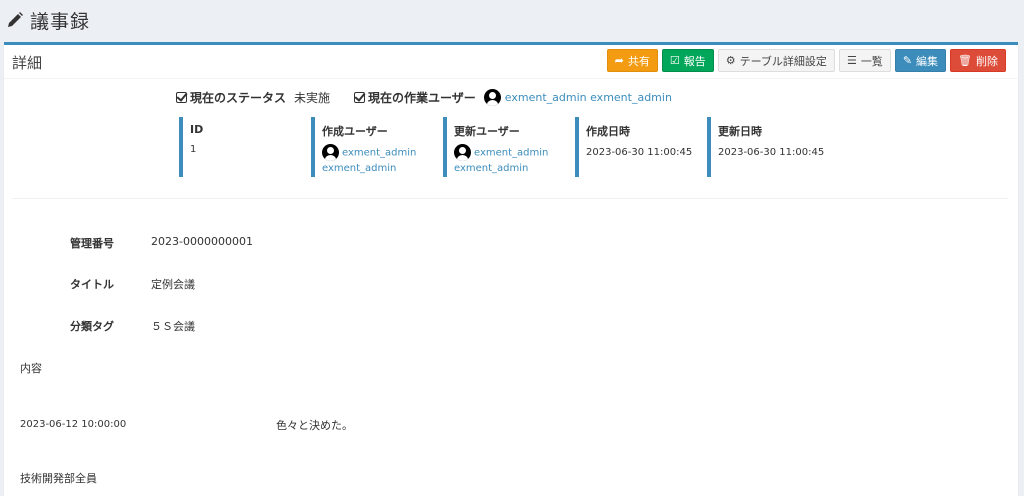  What do you see at coordinates (512, 160) in the screenshot?
I see `updated-user: exment_admin exment_admin` at bounding box center [512, 160].